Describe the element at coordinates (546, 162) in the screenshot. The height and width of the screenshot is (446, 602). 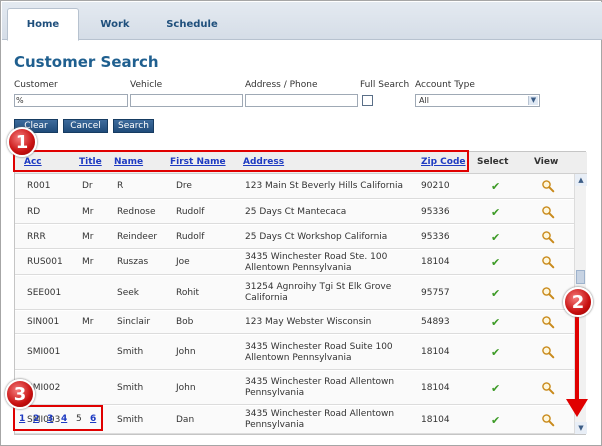
I see `column-header-view: View` at that location.